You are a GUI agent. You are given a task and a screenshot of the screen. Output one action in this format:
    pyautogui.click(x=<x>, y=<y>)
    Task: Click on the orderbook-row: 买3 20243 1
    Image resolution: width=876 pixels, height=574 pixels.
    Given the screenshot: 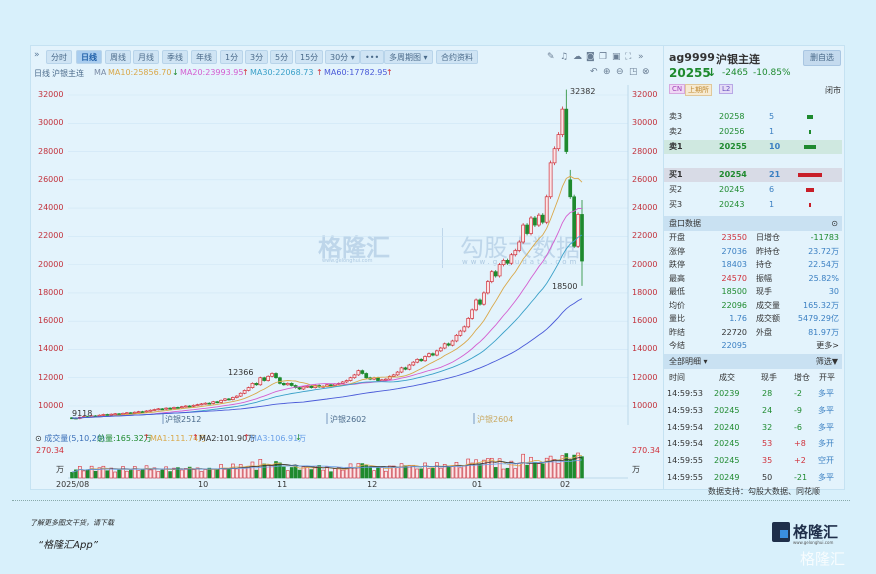 What is the action you would take?
    pyautogui.click(x=753, y=205)
    